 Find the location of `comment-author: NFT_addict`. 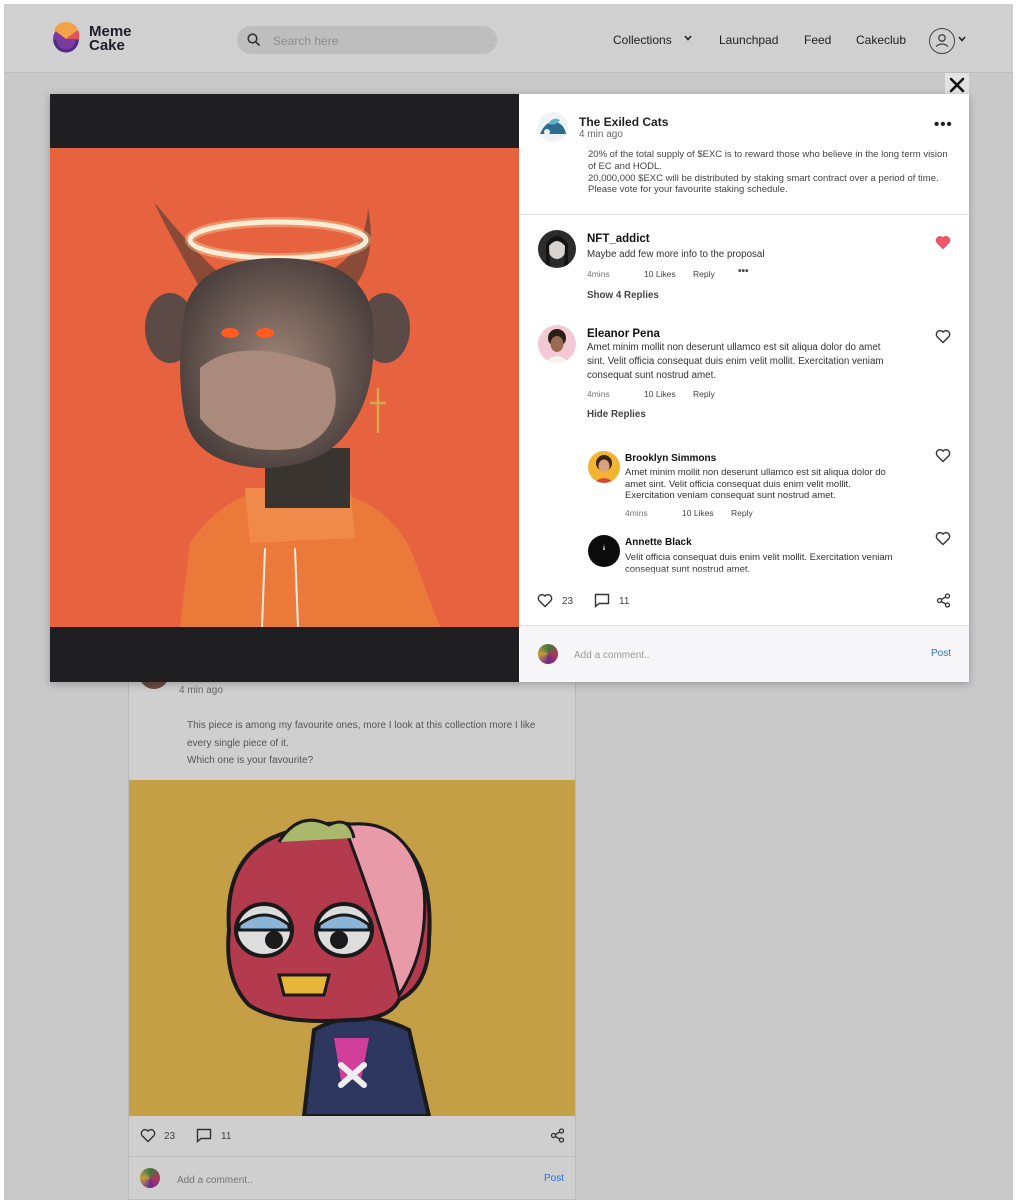

comment-author: NFT_addict is located at coordinates (618, 239).